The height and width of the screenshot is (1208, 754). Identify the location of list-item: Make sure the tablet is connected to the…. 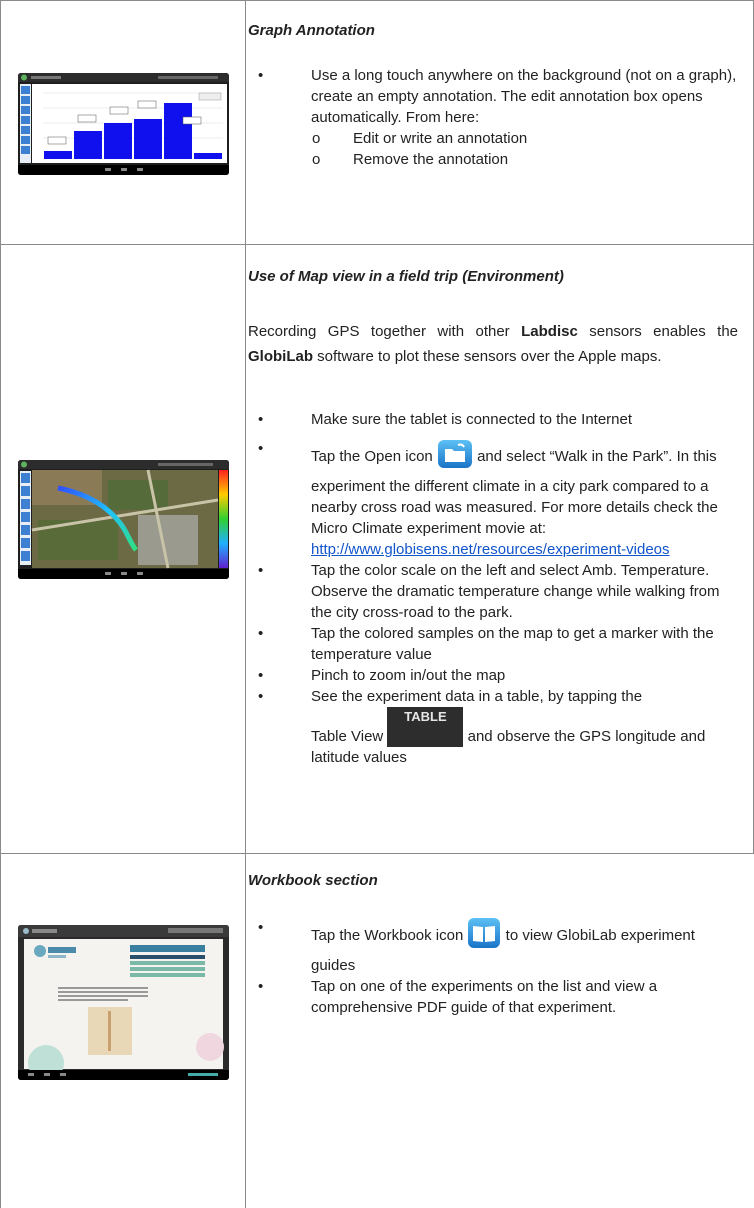
(493, 419).